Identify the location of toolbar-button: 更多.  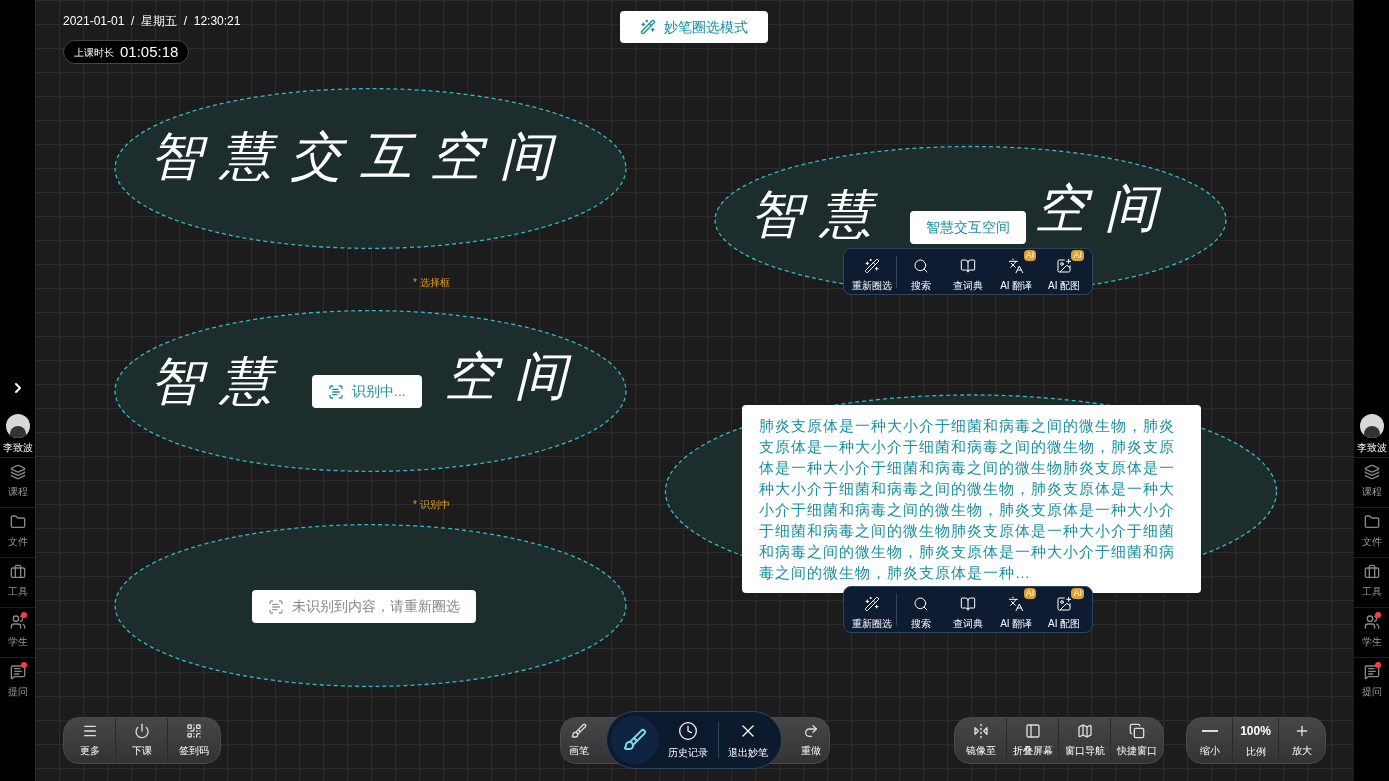
(90, 740).